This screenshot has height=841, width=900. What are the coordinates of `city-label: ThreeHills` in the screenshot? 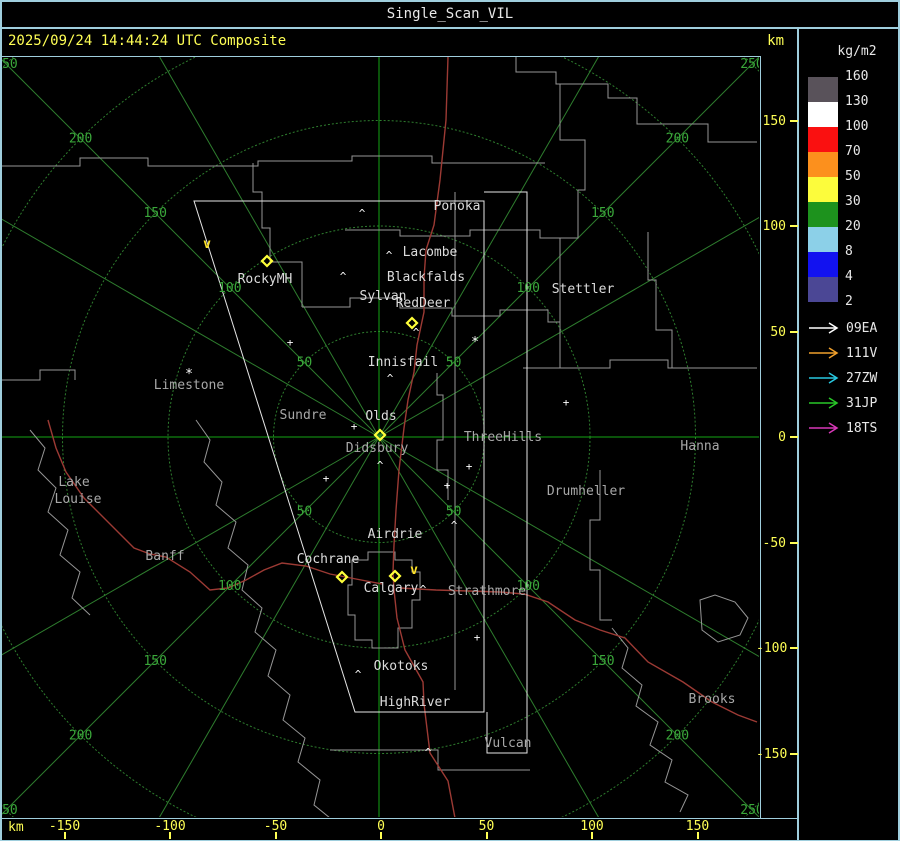 It's located at (503, 437).